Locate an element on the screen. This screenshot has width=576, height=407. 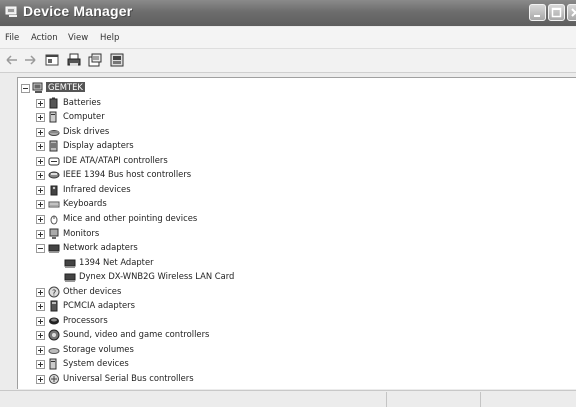
forward-arrow-icon is located at coordinates (30, 60).